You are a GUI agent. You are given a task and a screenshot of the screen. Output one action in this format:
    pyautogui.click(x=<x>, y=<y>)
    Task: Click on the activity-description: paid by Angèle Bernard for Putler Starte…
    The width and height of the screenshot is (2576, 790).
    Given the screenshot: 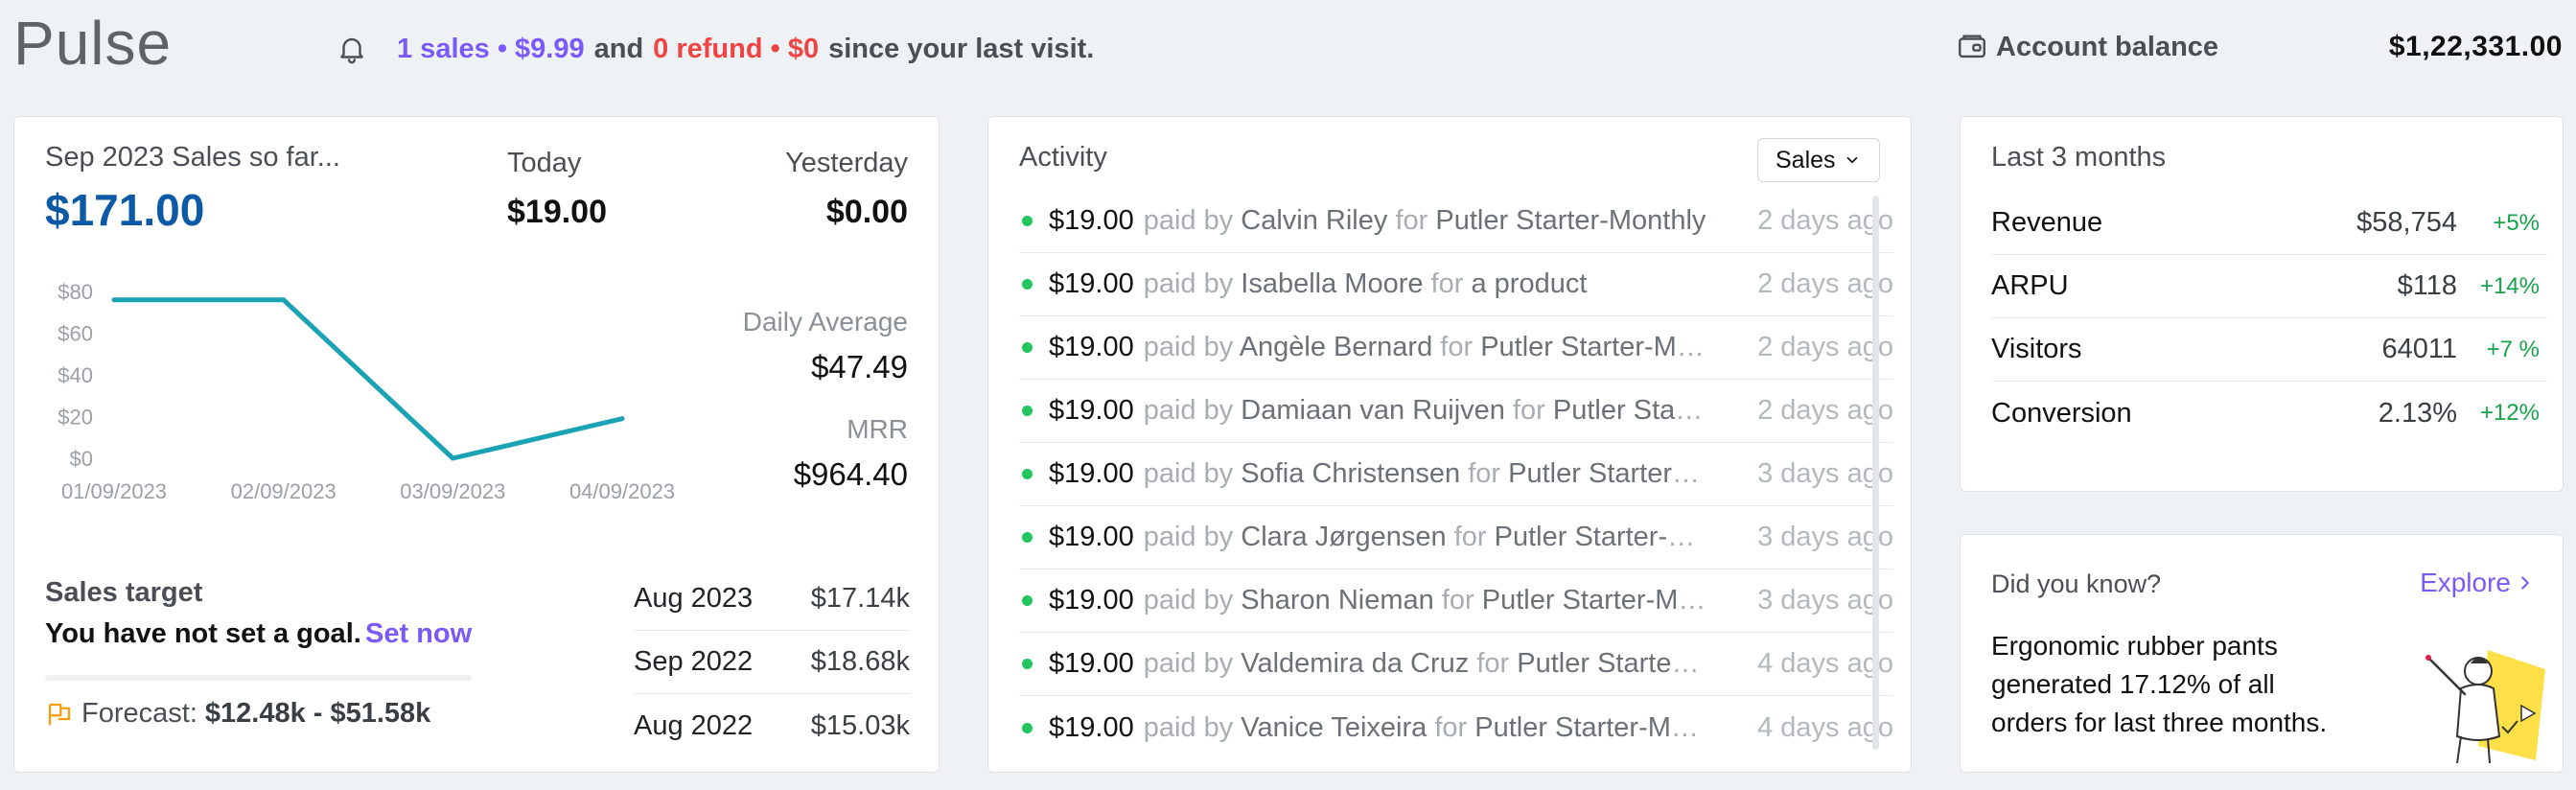 What is the action you would take?
    pyautogui.click(x=1425, y=348)
    